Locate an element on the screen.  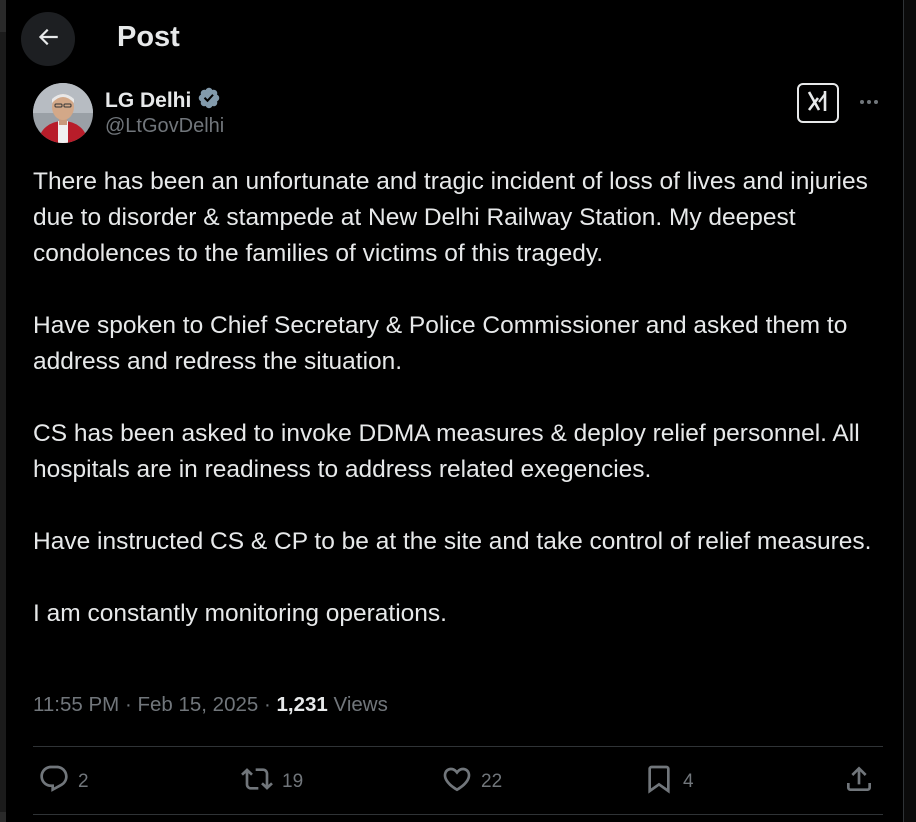
verified-badge-icon is located at coordinates (209, 100).